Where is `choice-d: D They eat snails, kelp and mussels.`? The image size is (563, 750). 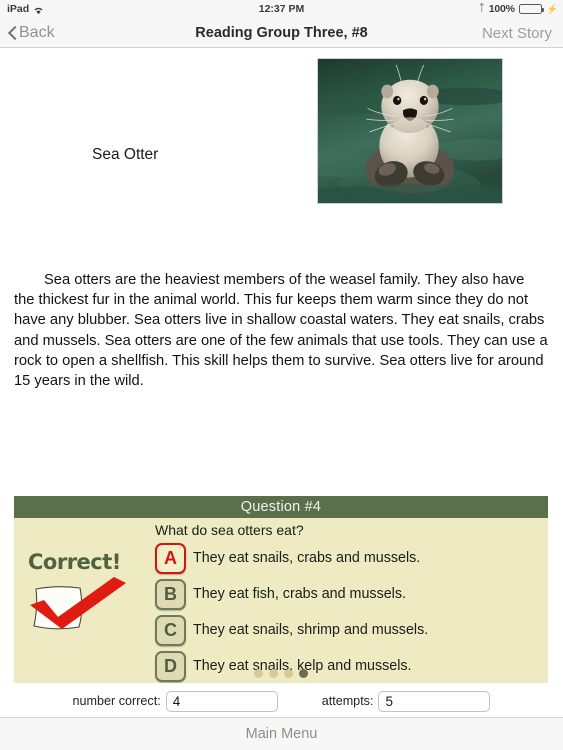
choice-d: D They eat snails, kelp and mussels. is located at coordinates (350, 666).